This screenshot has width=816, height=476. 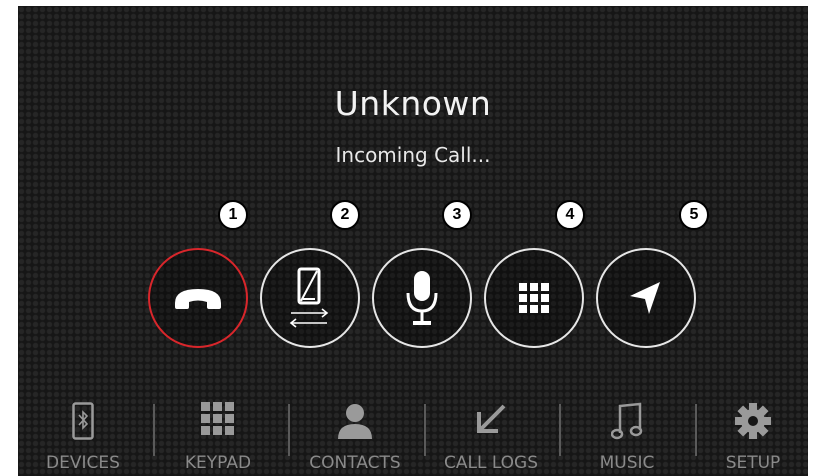 What do you see at coordinates (627, 421) in the screenshot?
I see `music-note-icon` at bounding box center [627, 421].